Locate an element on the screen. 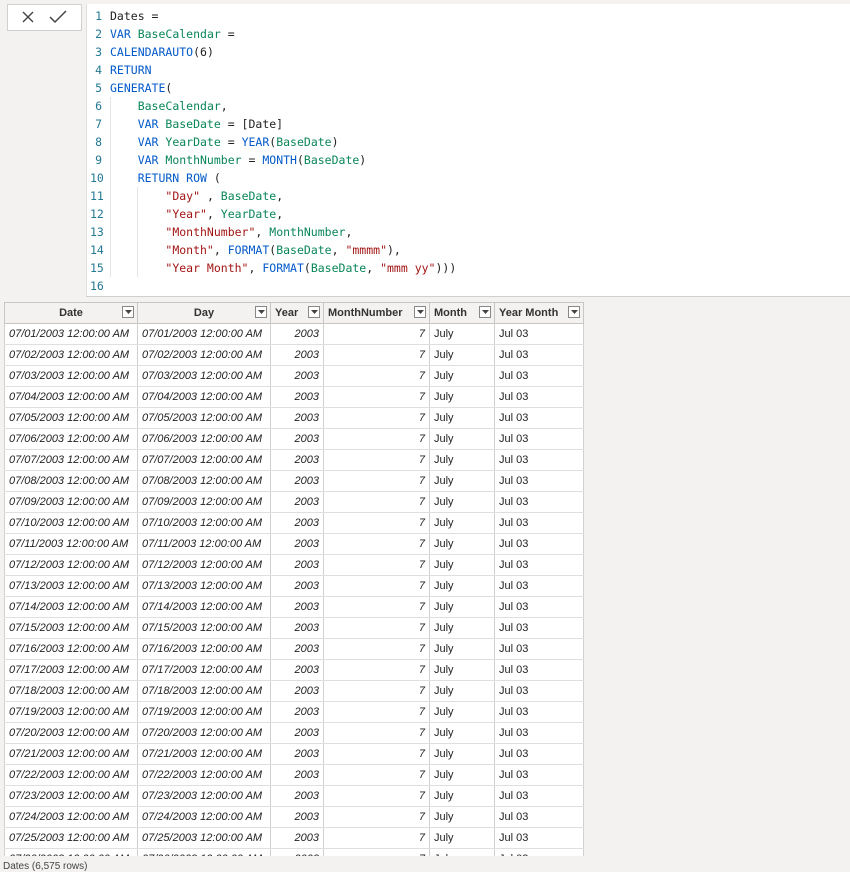 This screenshot has height=872, width=850. table-cell: 07/12/2003 12:00:00 AM is located at coordinates (71, 565).